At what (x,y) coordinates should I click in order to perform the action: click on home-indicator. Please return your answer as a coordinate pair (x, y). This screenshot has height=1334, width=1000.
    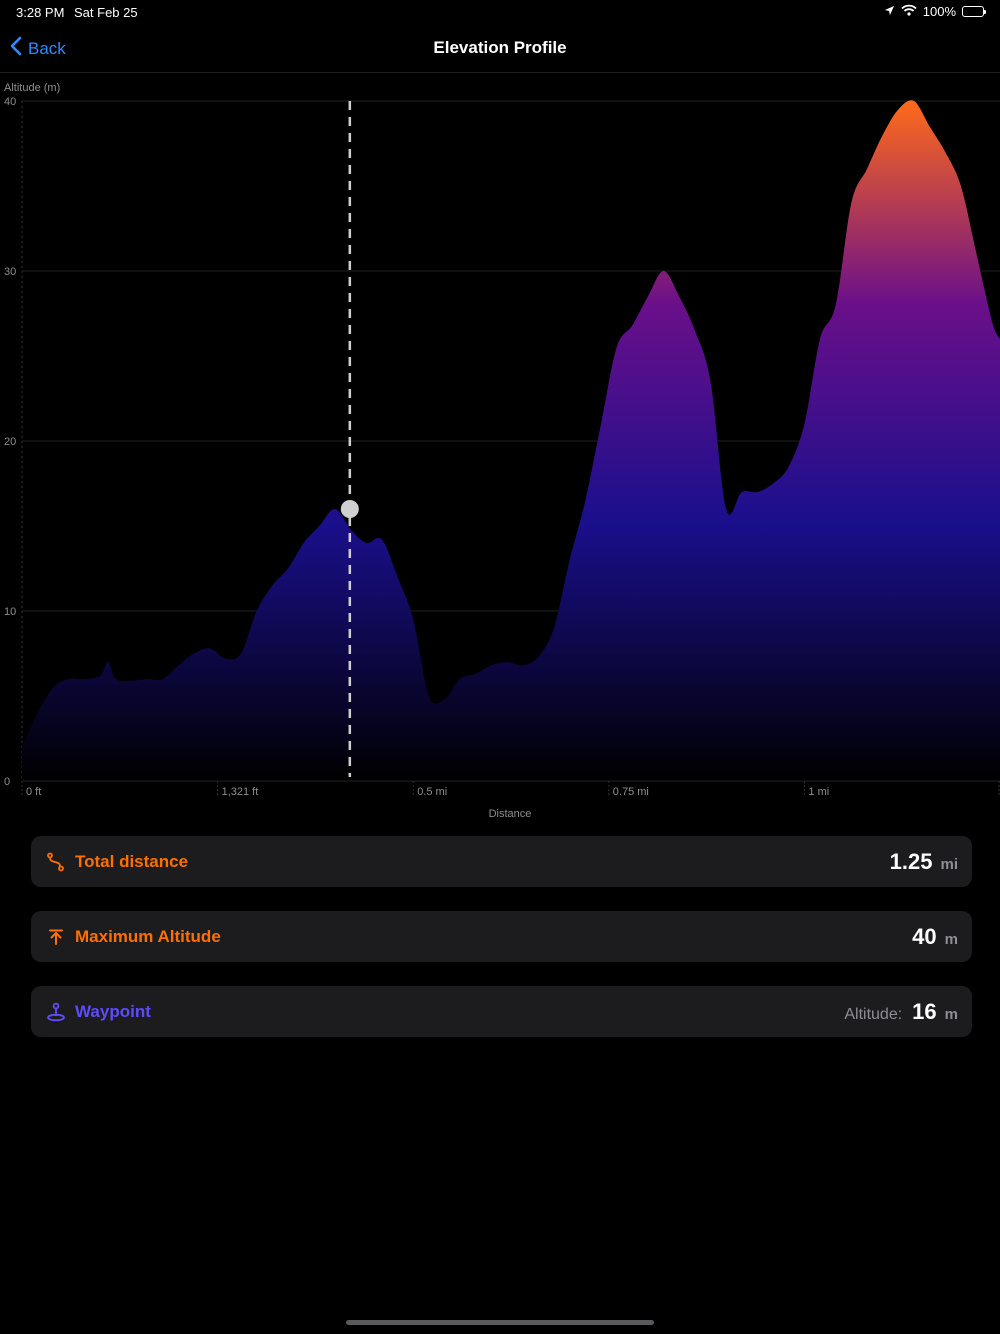
    Looking at the image, I should click on (500, 1322).